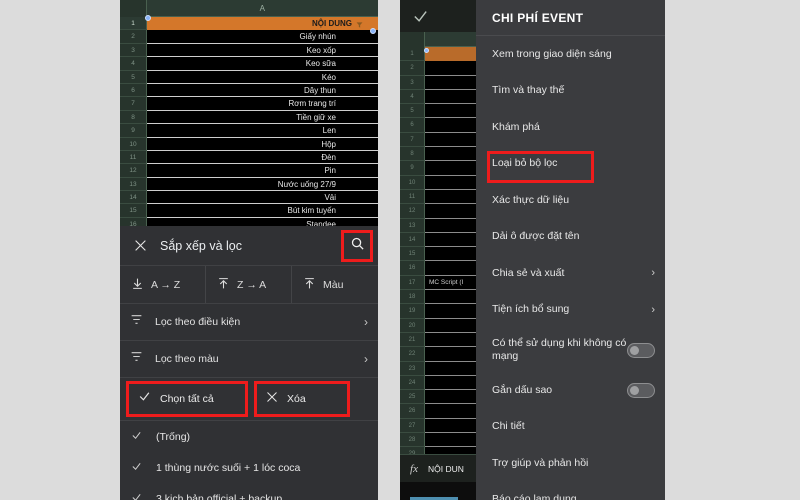 Image resolution: width=800 pixels, height=500 pixels. I want to click on cell-value: Keo xốp, so click(262, 50).